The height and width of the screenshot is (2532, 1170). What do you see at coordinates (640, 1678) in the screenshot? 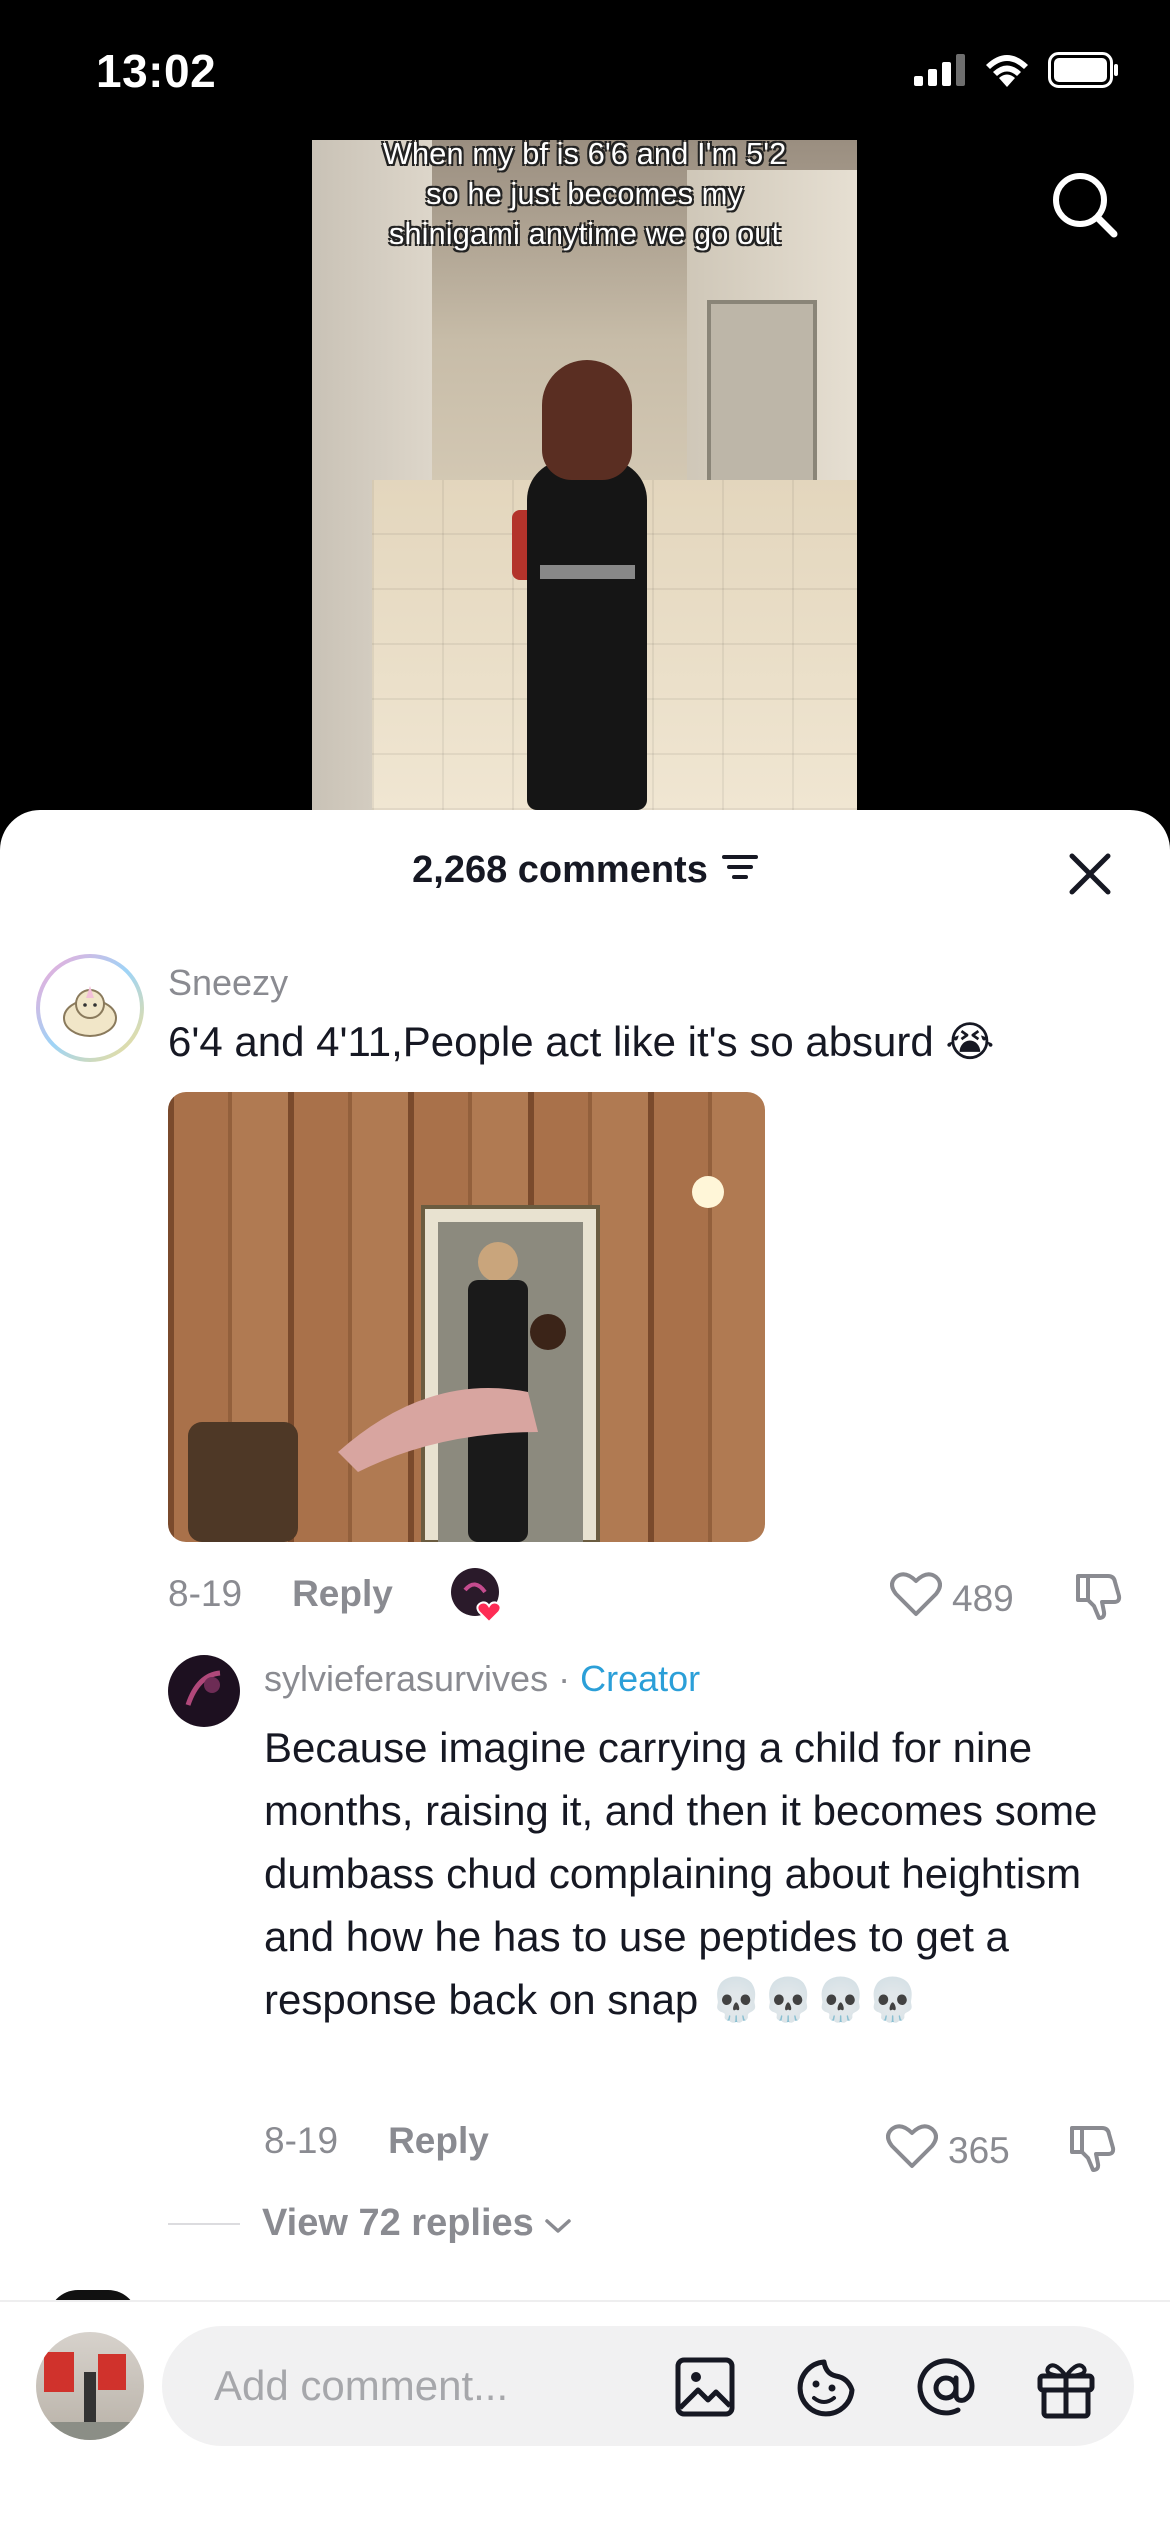
I see `creator-badge: Creator` at bounding box center [640, 1678].